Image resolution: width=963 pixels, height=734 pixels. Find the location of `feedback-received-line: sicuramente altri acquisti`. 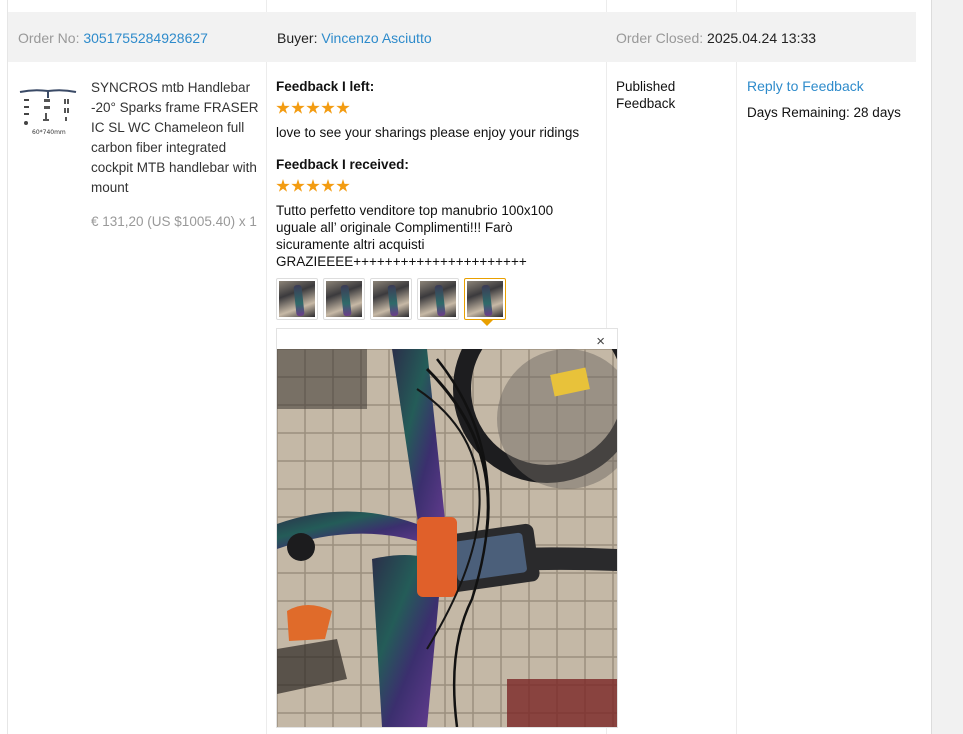

feedback-received-line: sicuramente altri acquisti is located at coordinates (350, 244).